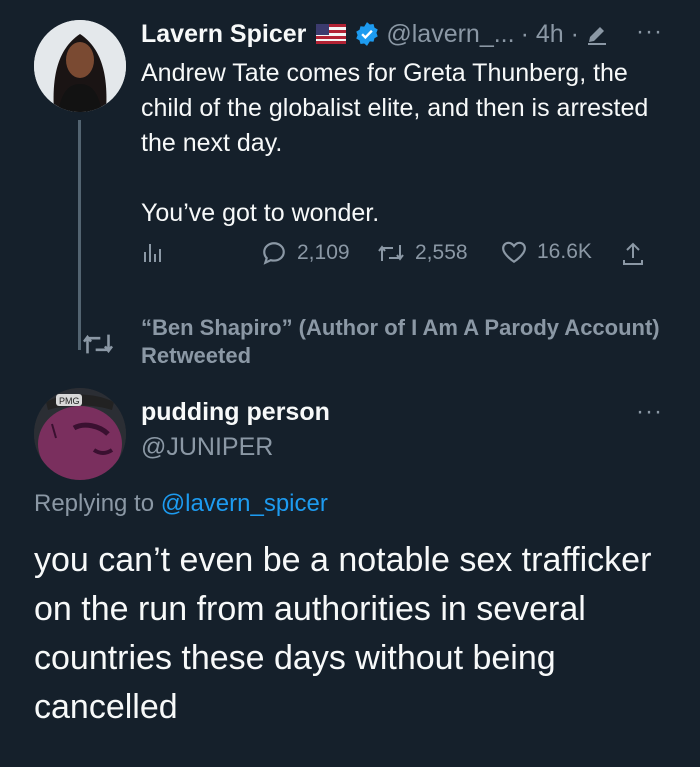 The image size is (700, 767). I want to click on reply-author-handle: @JUNIPER, so click(207, 447).